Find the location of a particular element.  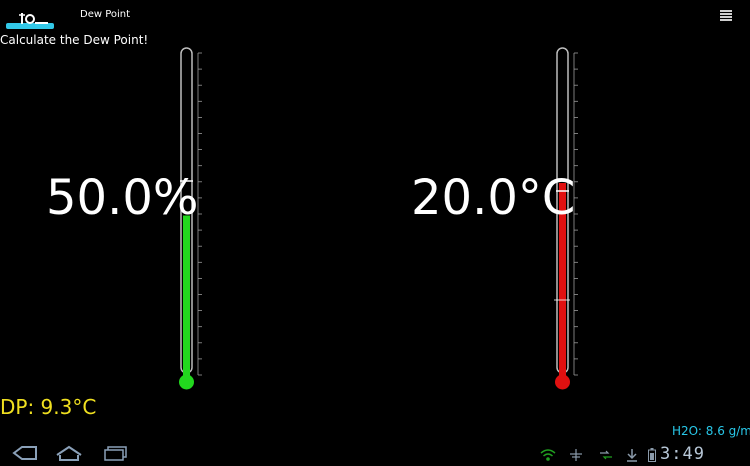

water-content-result: H2O: 8.6 g/m³ is located at coordinates (711, 431).